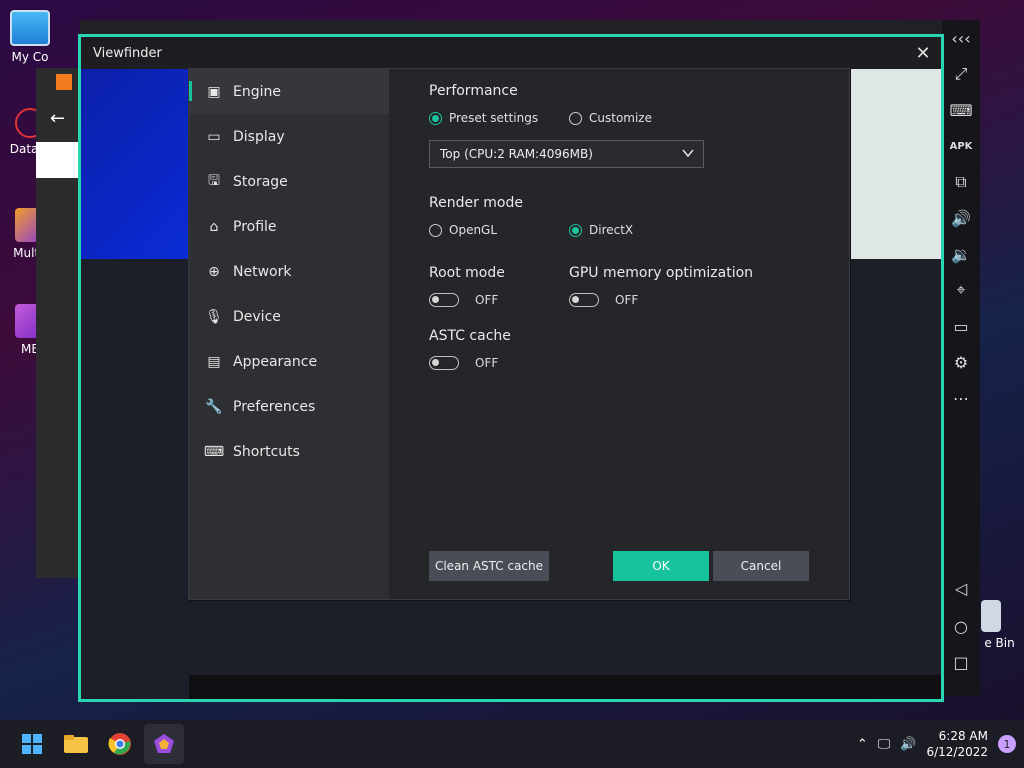 Image resolution: width=1024 pixels, height=768 pixels. Describe the element at coordinates (127, 53) in the screenshot. I see `viewfinder-title: Viewfinder` at that location.